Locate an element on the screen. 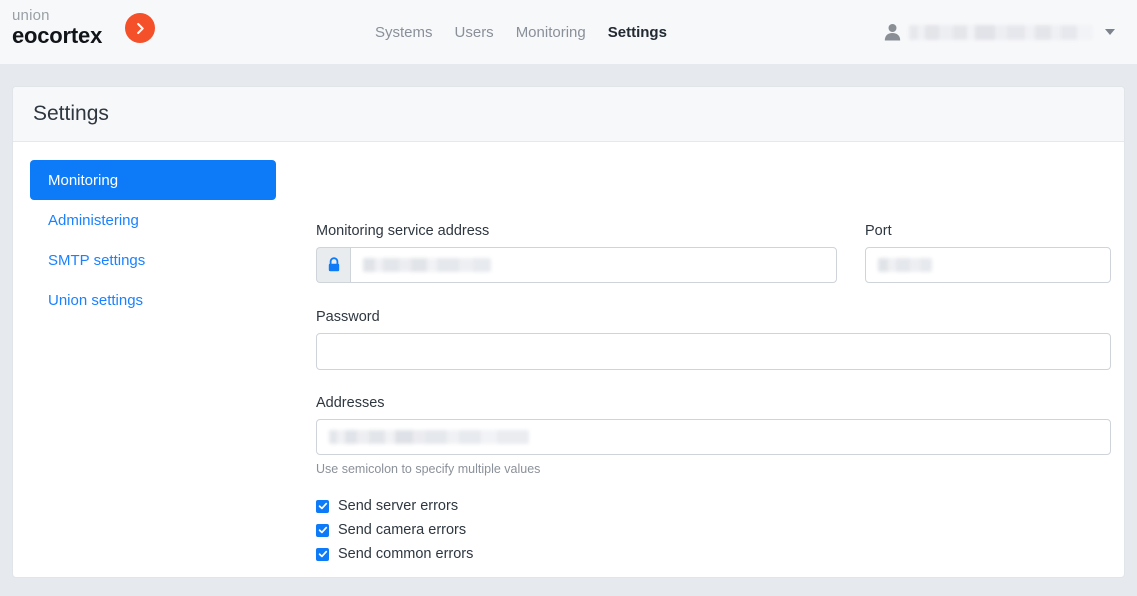 This screenshot has width=1137, height=596. user-menu is located at coordinates (999, 32).